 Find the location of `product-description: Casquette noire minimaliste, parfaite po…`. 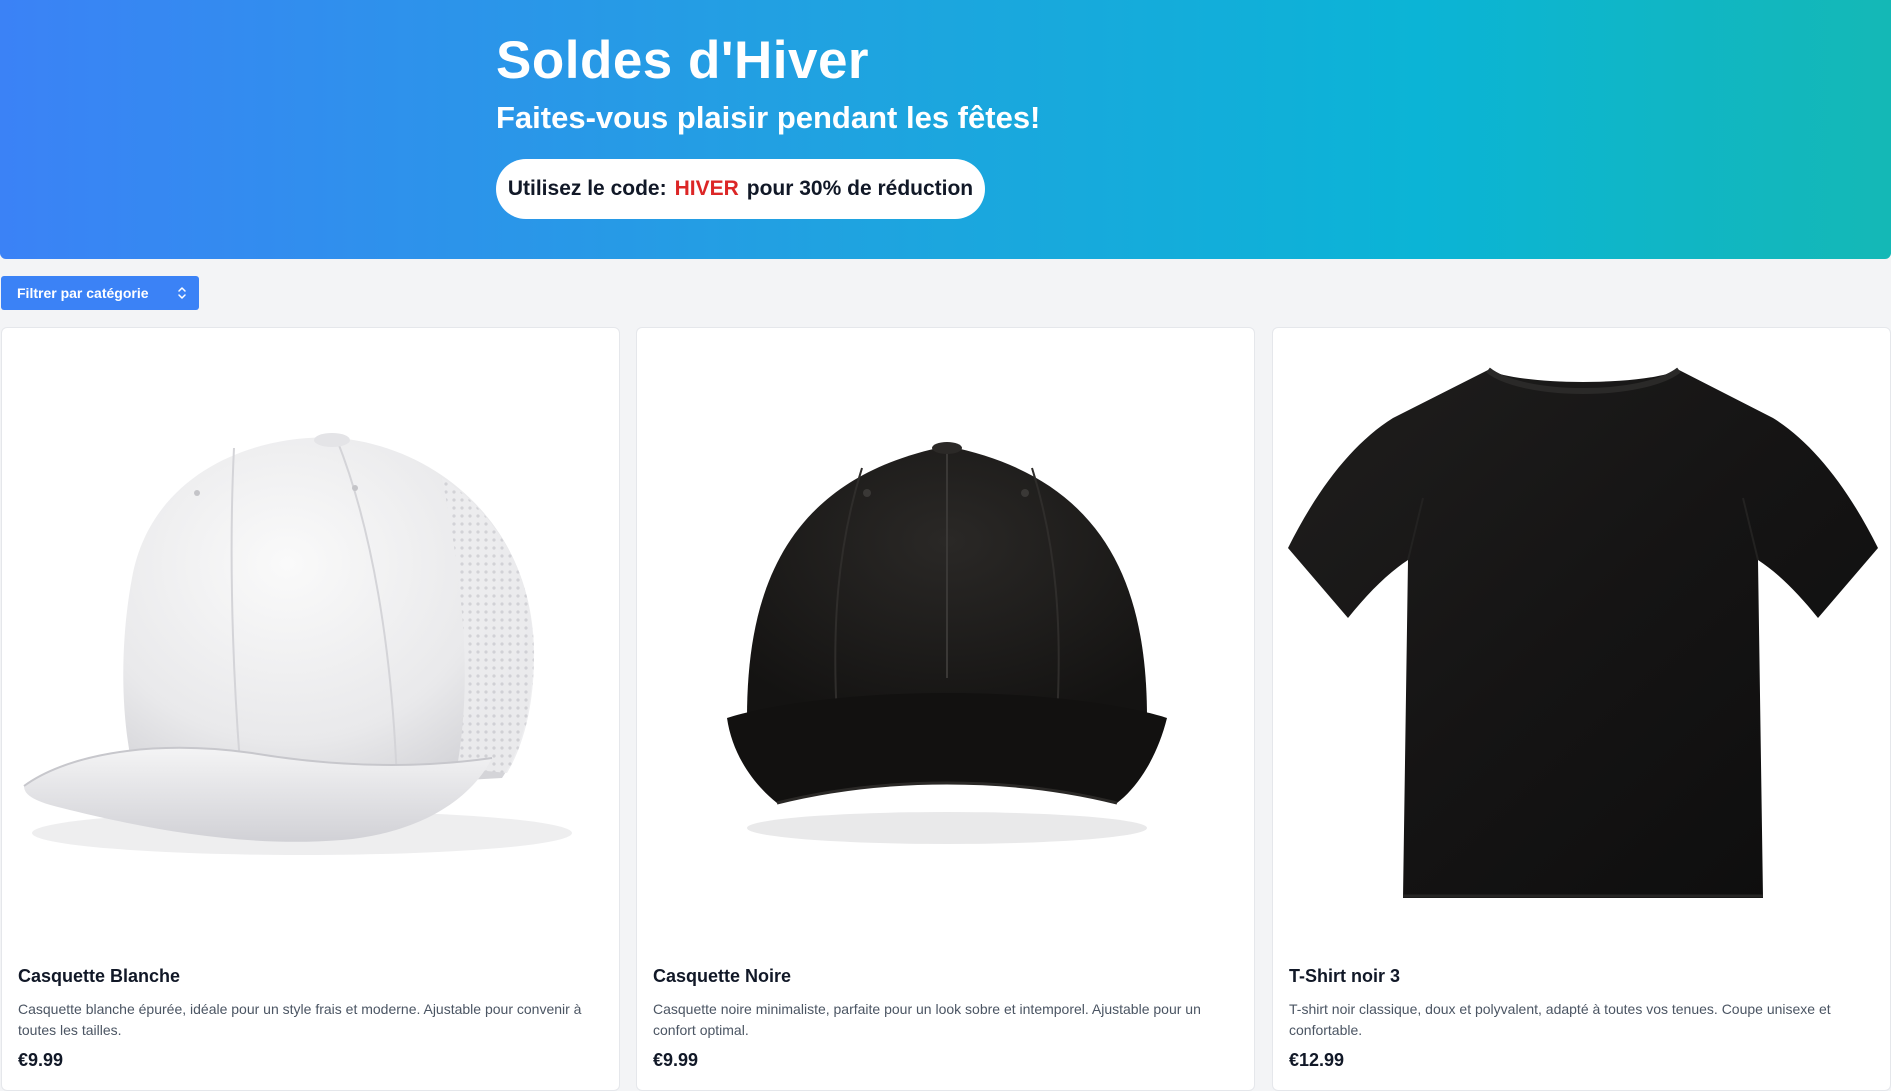

product-description: Casquette noire minimaliste, parfaite po… is located at coordinates (927, 1019).